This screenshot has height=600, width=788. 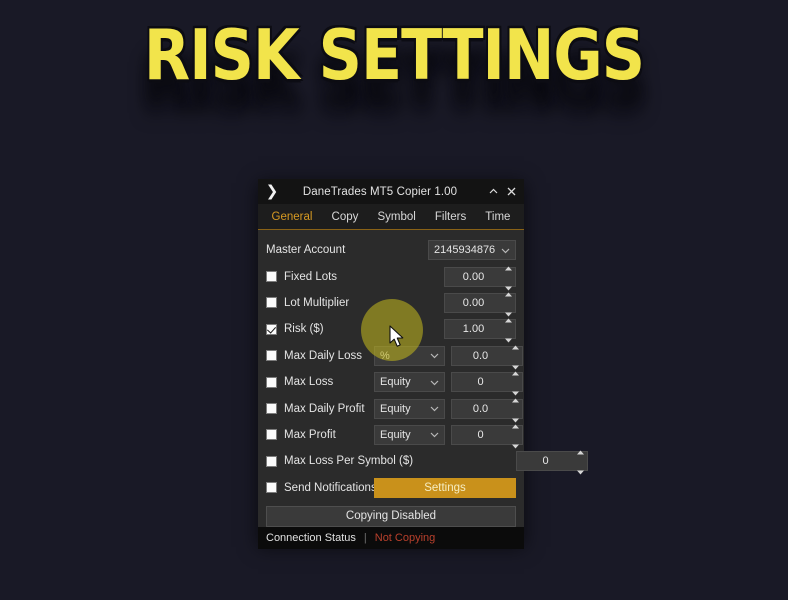 What do you see at coordinates (323, 355) in the screenshot?
I see `max-daily-loss-label: Max Daily Loss` at bounding box center [323, 355].